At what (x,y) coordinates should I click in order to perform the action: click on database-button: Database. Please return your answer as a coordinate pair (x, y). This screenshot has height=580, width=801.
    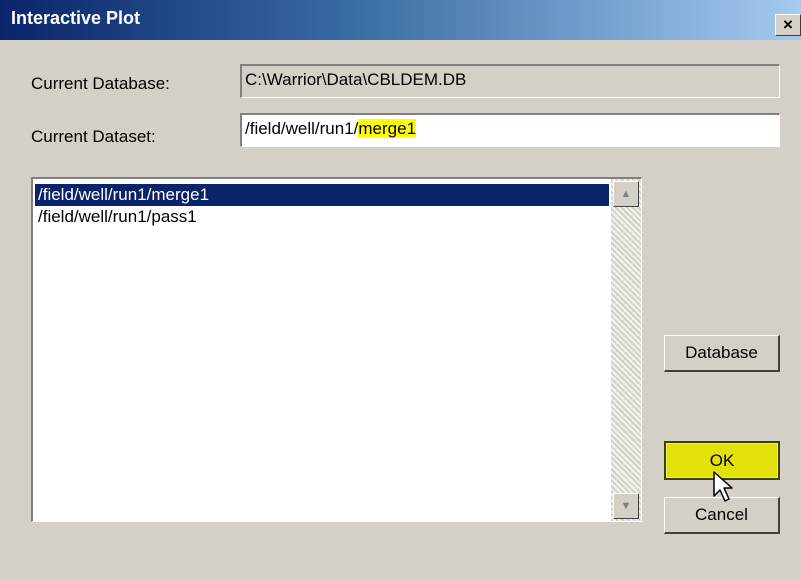
    Looking at the image, I should click on (722, 353).